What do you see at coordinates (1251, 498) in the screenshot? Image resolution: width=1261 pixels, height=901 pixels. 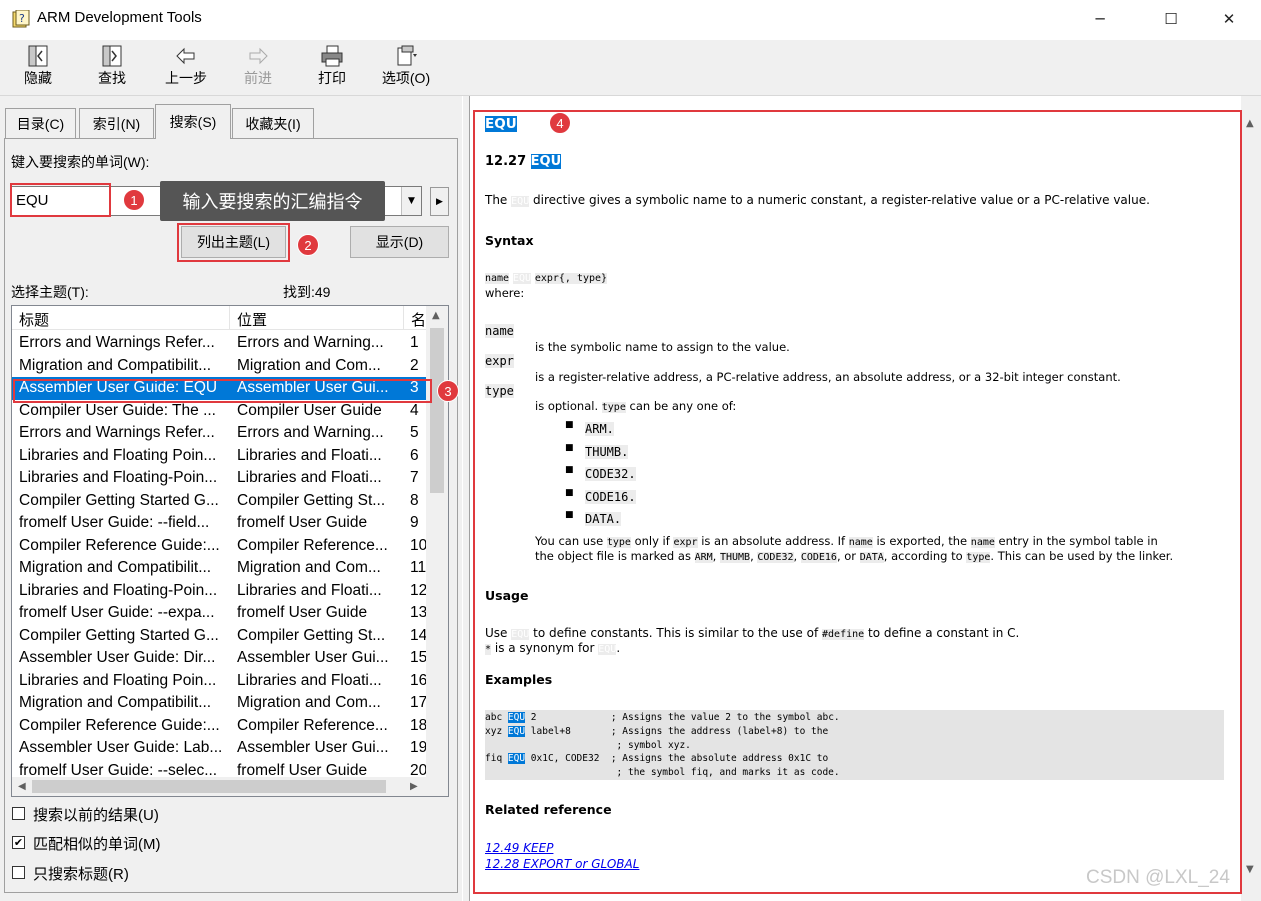 I see `content-vertical-scrollbar: ▲ ▼` at bounding box center [1251, 498].